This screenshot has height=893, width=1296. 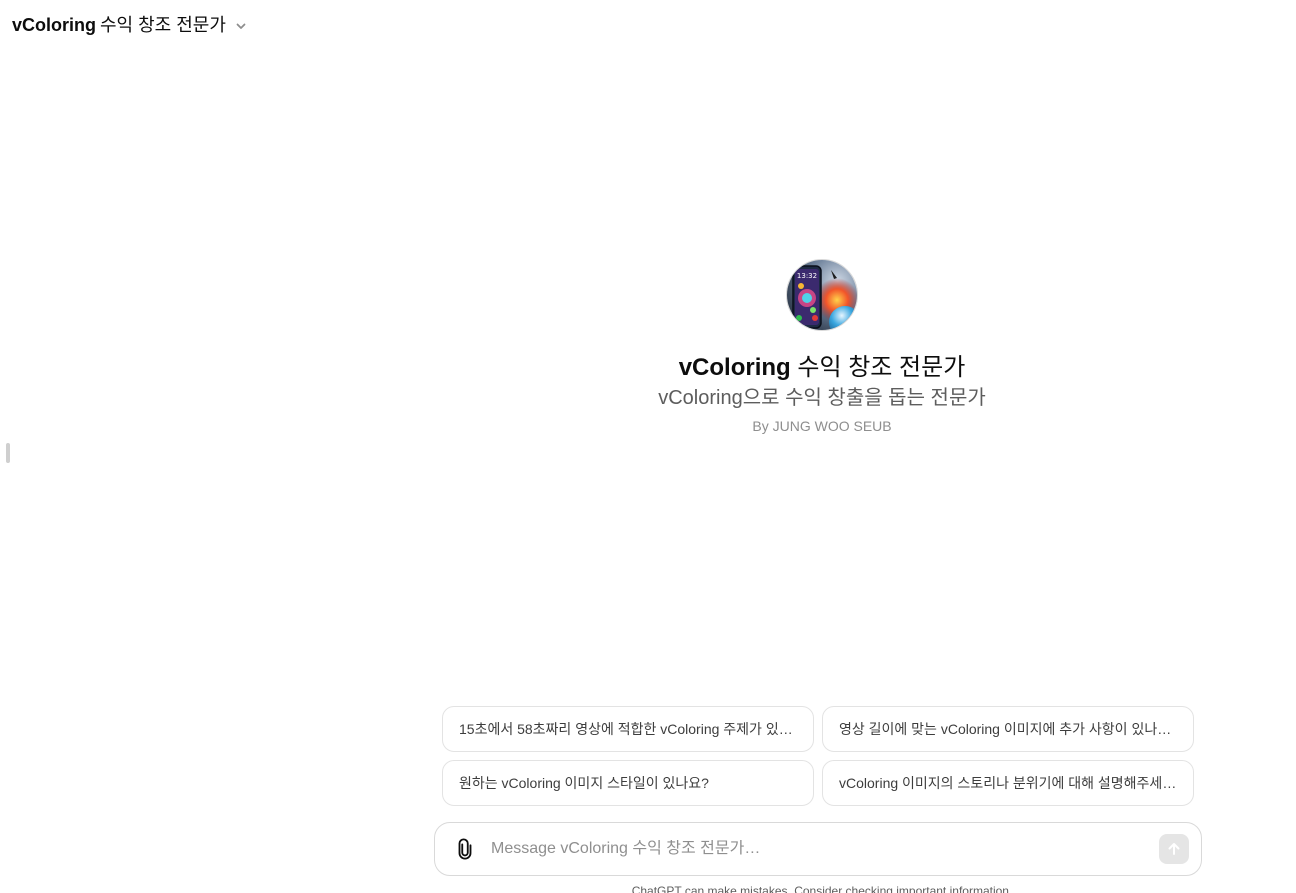 I want to click on gpt-name: vColoring 수익 창조 전문가, so click(x=822, y=368).